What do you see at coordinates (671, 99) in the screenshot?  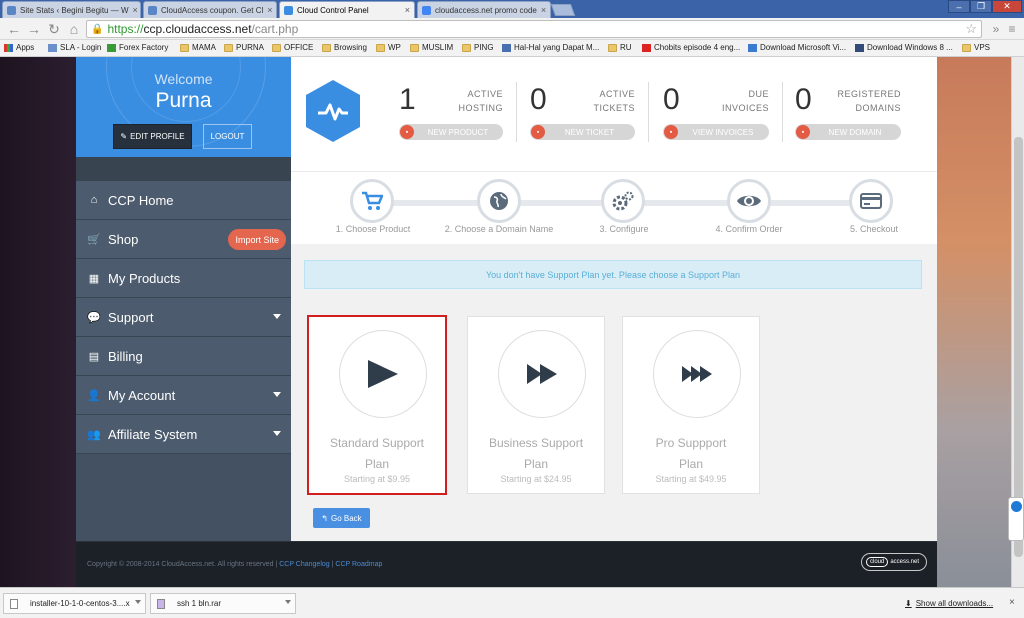 I see `stat-number: 0` at bounding box center [671, 99].